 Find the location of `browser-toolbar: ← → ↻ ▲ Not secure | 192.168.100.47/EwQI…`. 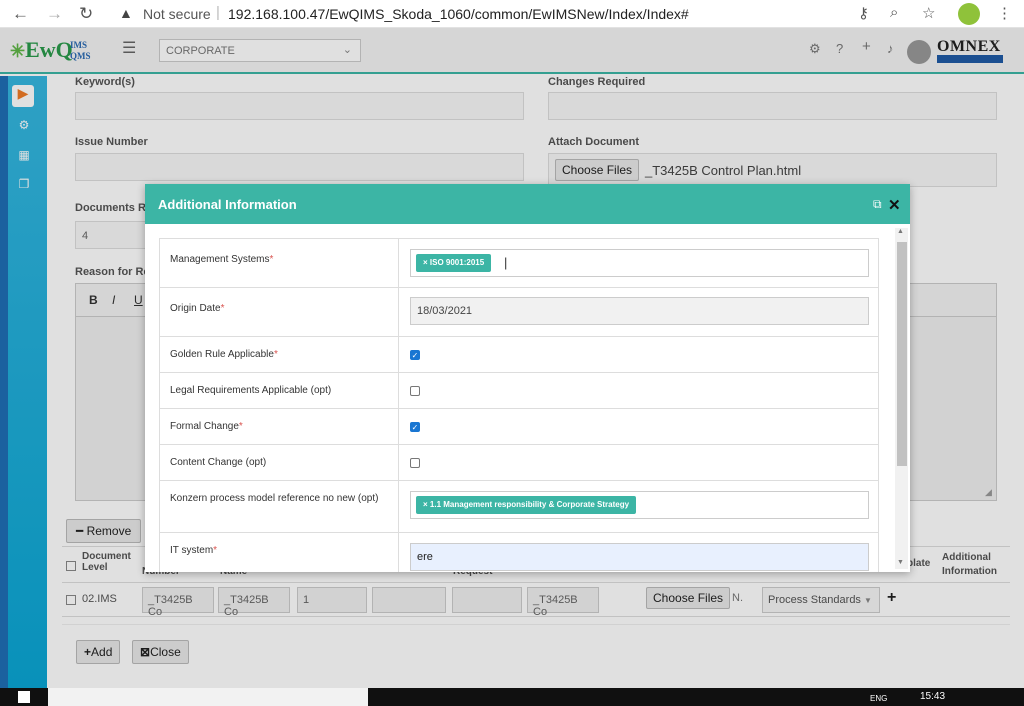

browser-toolbar: ← → ↻ ▲ Not secure | 192.168.100.47/EwQI… is located at coordinates (512, 14).